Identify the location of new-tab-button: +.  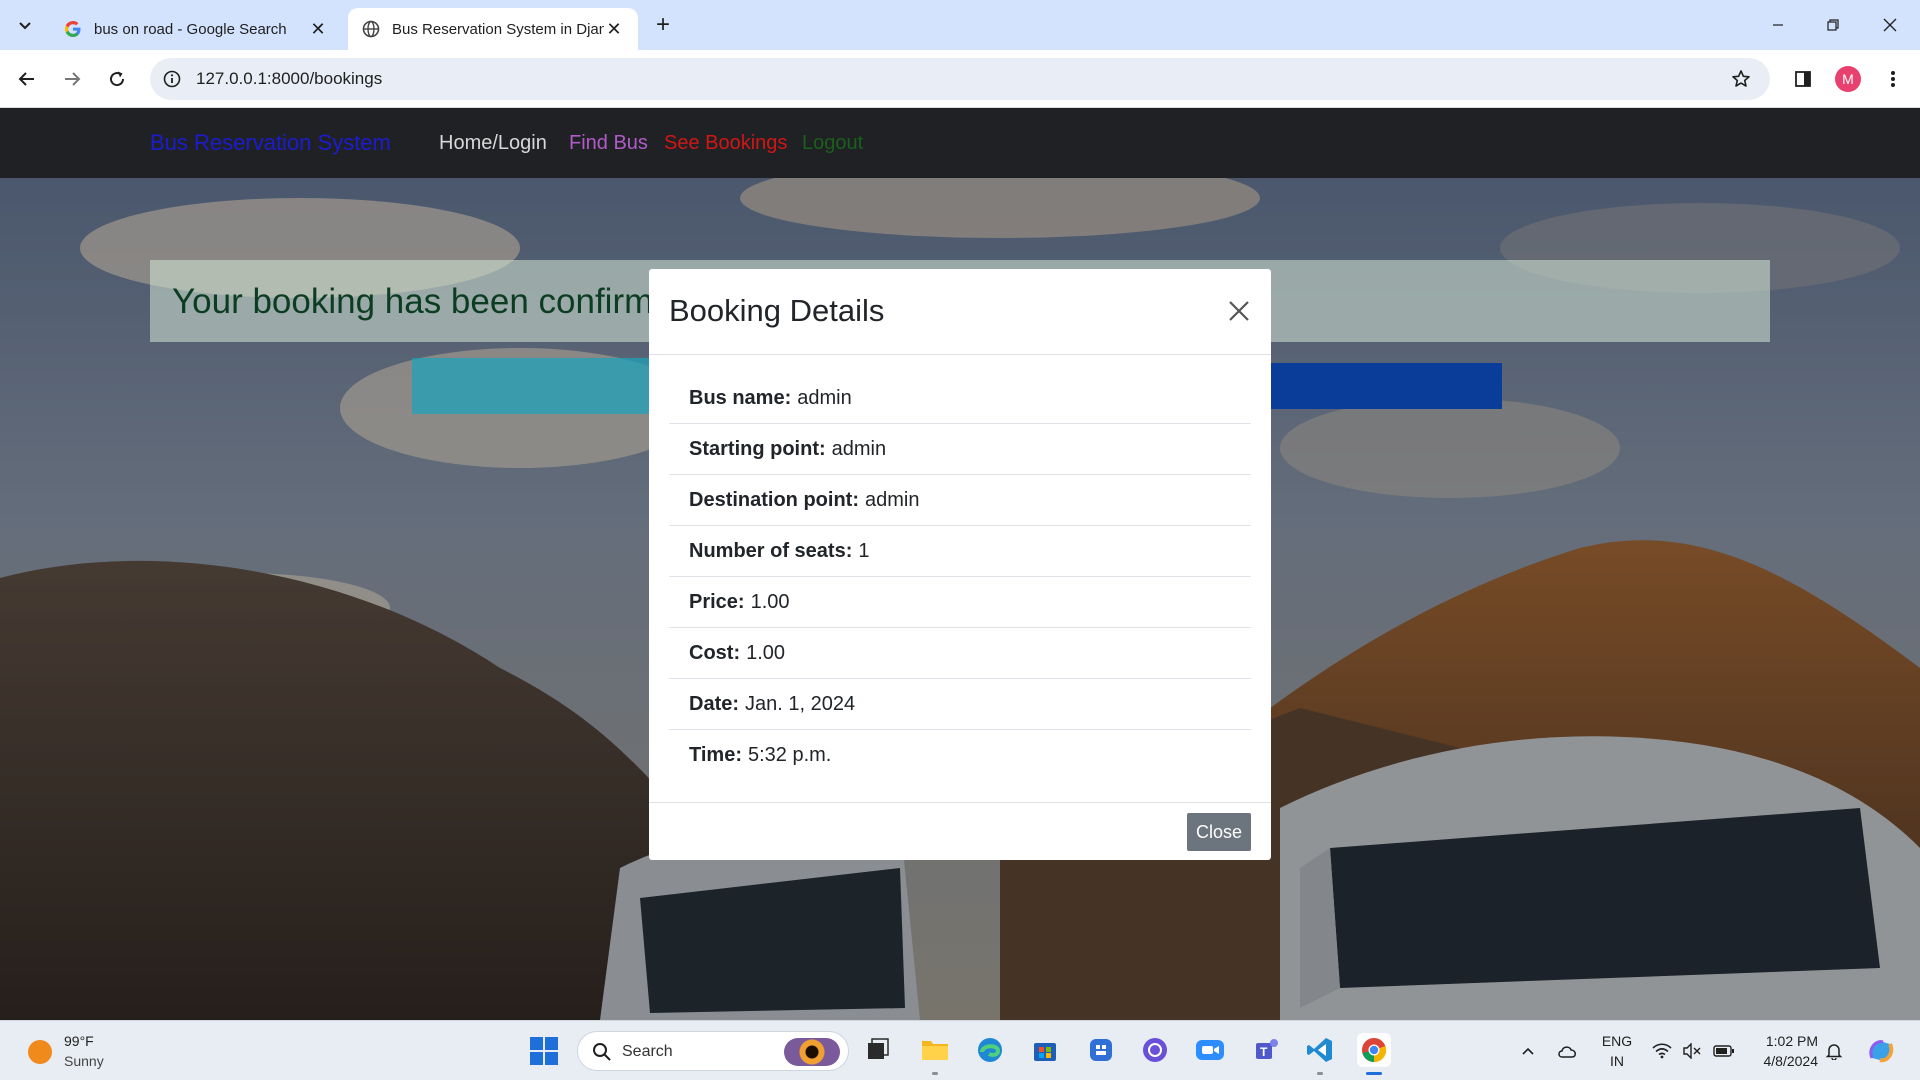
(663, 24).